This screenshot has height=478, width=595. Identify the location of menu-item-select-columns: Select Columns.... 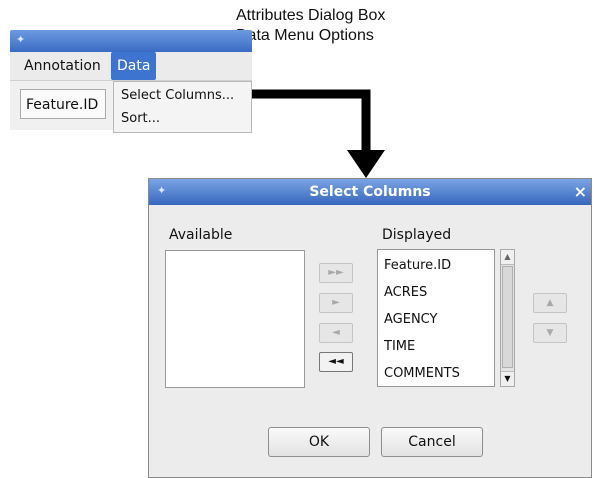
(177, 96).